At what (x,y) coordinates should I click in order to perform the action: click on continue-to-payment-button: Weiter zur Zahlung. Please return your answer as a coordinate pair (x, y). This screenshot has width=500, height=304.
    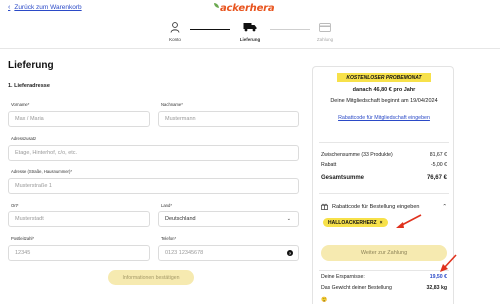
    Looking at the image, I should click on (384, 253).